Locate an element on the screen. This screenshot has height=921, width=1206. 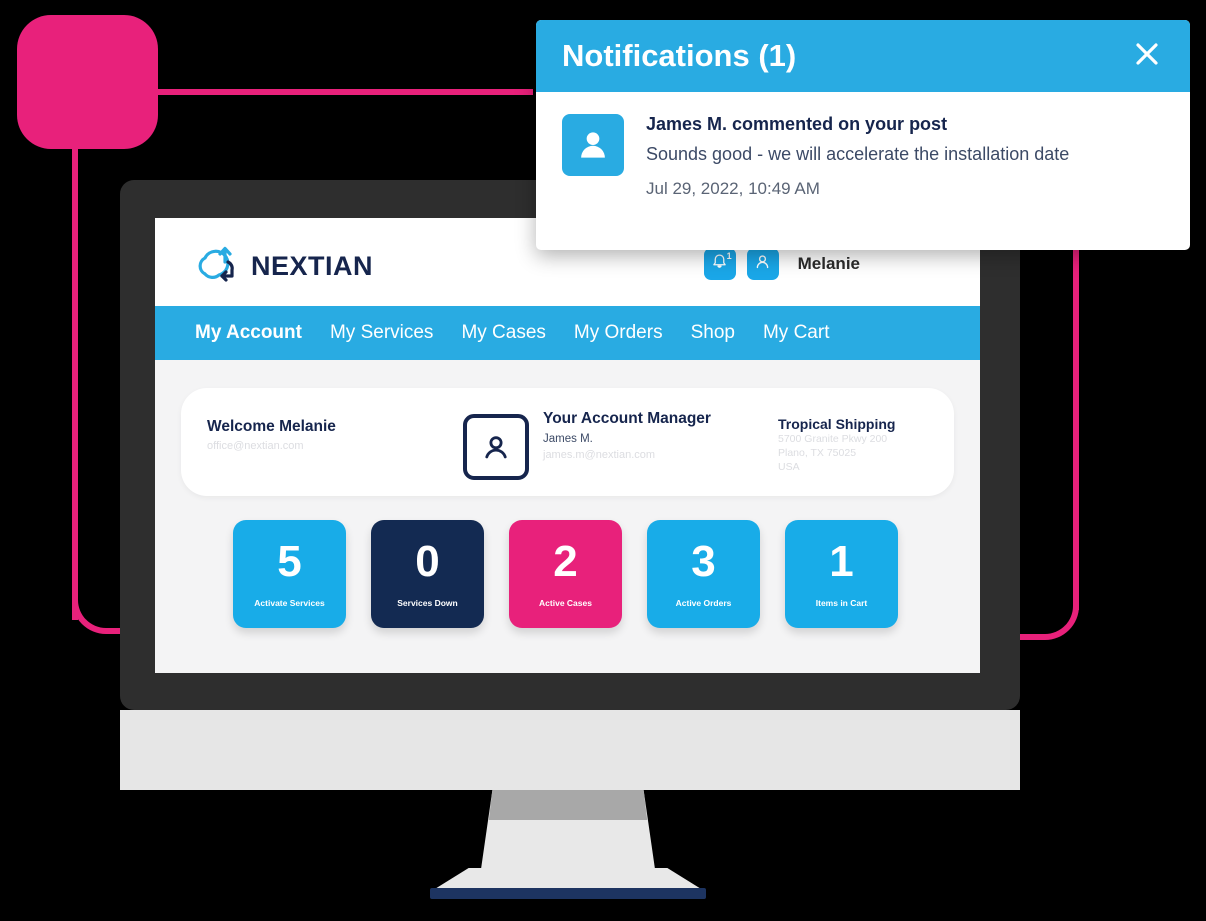
decorative-elbow-left is located at coordinates (98, 611).